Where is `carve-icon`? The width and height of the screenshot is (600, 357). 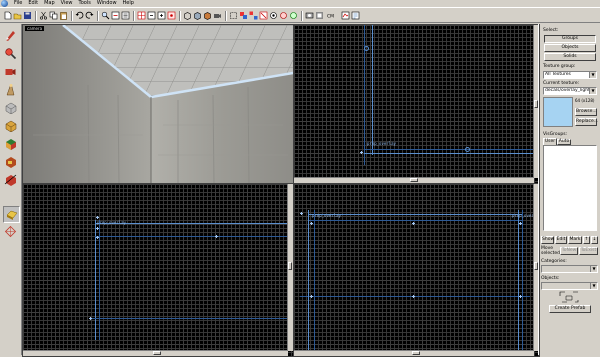 carve-icon is located at coordinates (309, 15).